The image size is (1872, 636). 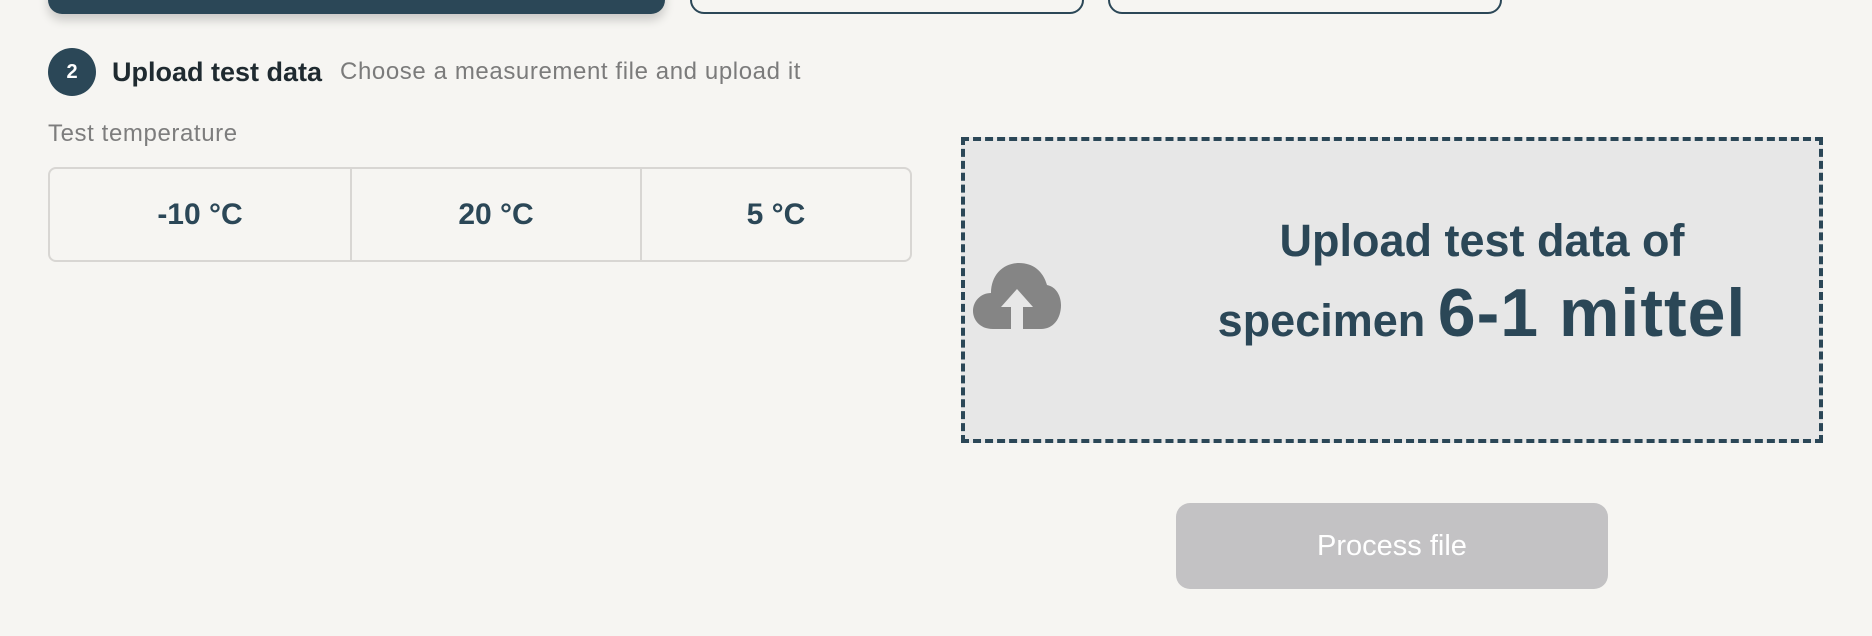 What do you see at coordinates (1392, 546) in the screenshot?
I see `process-file-button: Process file` at bounding box center [1392, 546].